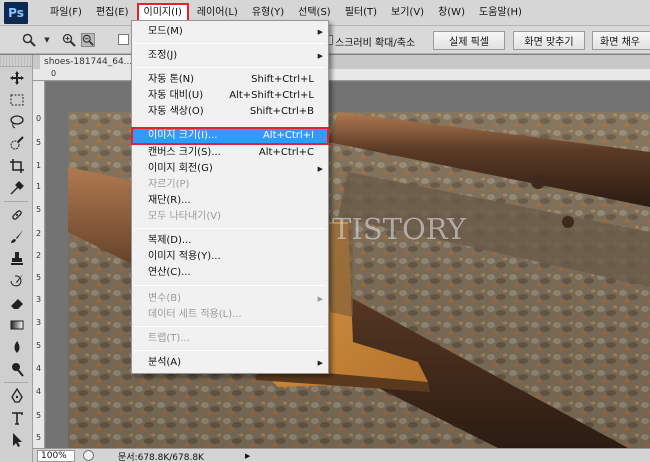 The width and height of the screenshot is (650, 462). What do you see at coordinates (47, 40) in the screenshot?
I see `tool-preset-chevron-icon: ▼` at bounding box center [47, 40].